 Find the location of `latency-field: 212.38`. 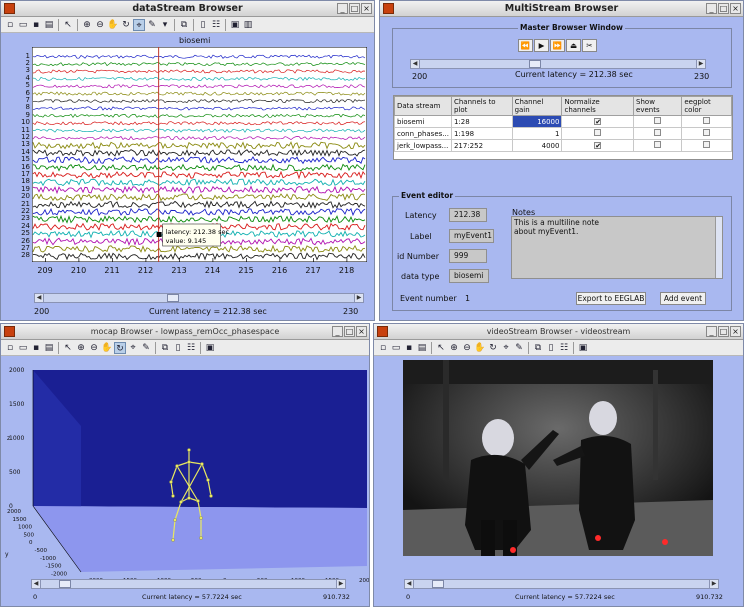

latency-field: 212.38 is located at coordinates (468, 215).